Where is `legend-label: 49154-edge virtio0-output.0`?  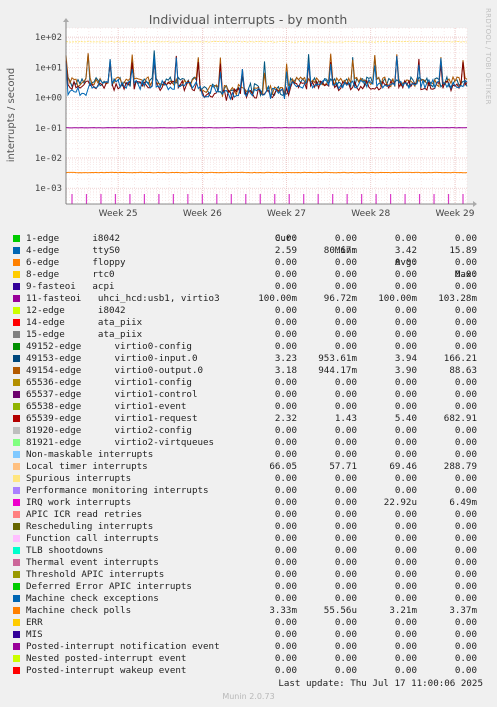
legend-label: 49154-edge virtio0-output.0 is located at coordinates (115, 370).